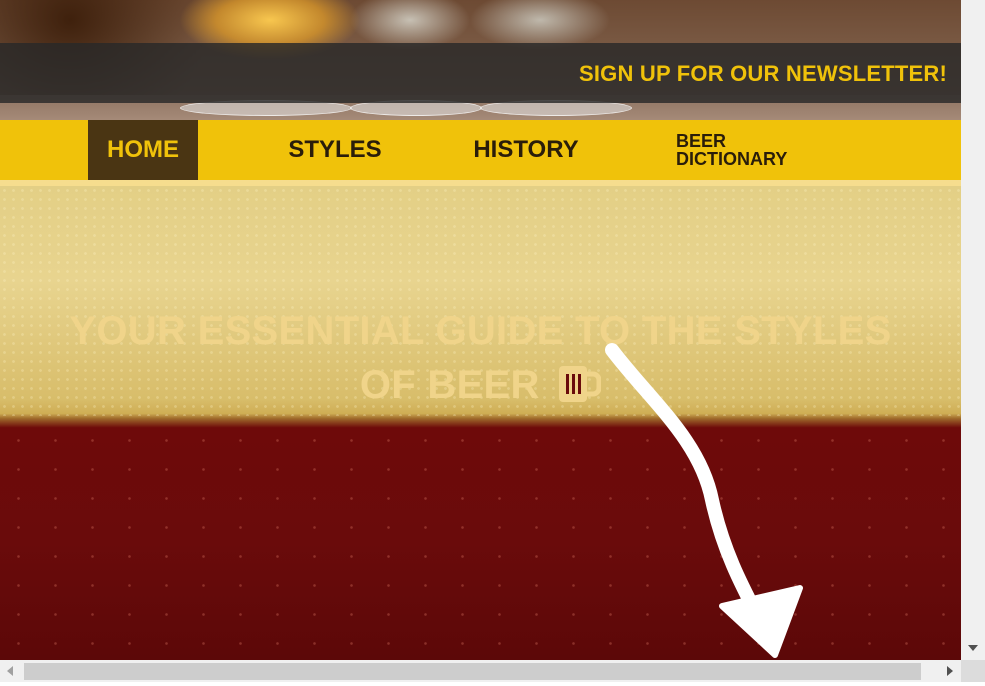 Image resolution: width=985 pixels, height=686 pixels. What do you see at coordinates (950, 671) in the screenshot?
I see `chevron-right-icon` at bounding box center [950, 671].